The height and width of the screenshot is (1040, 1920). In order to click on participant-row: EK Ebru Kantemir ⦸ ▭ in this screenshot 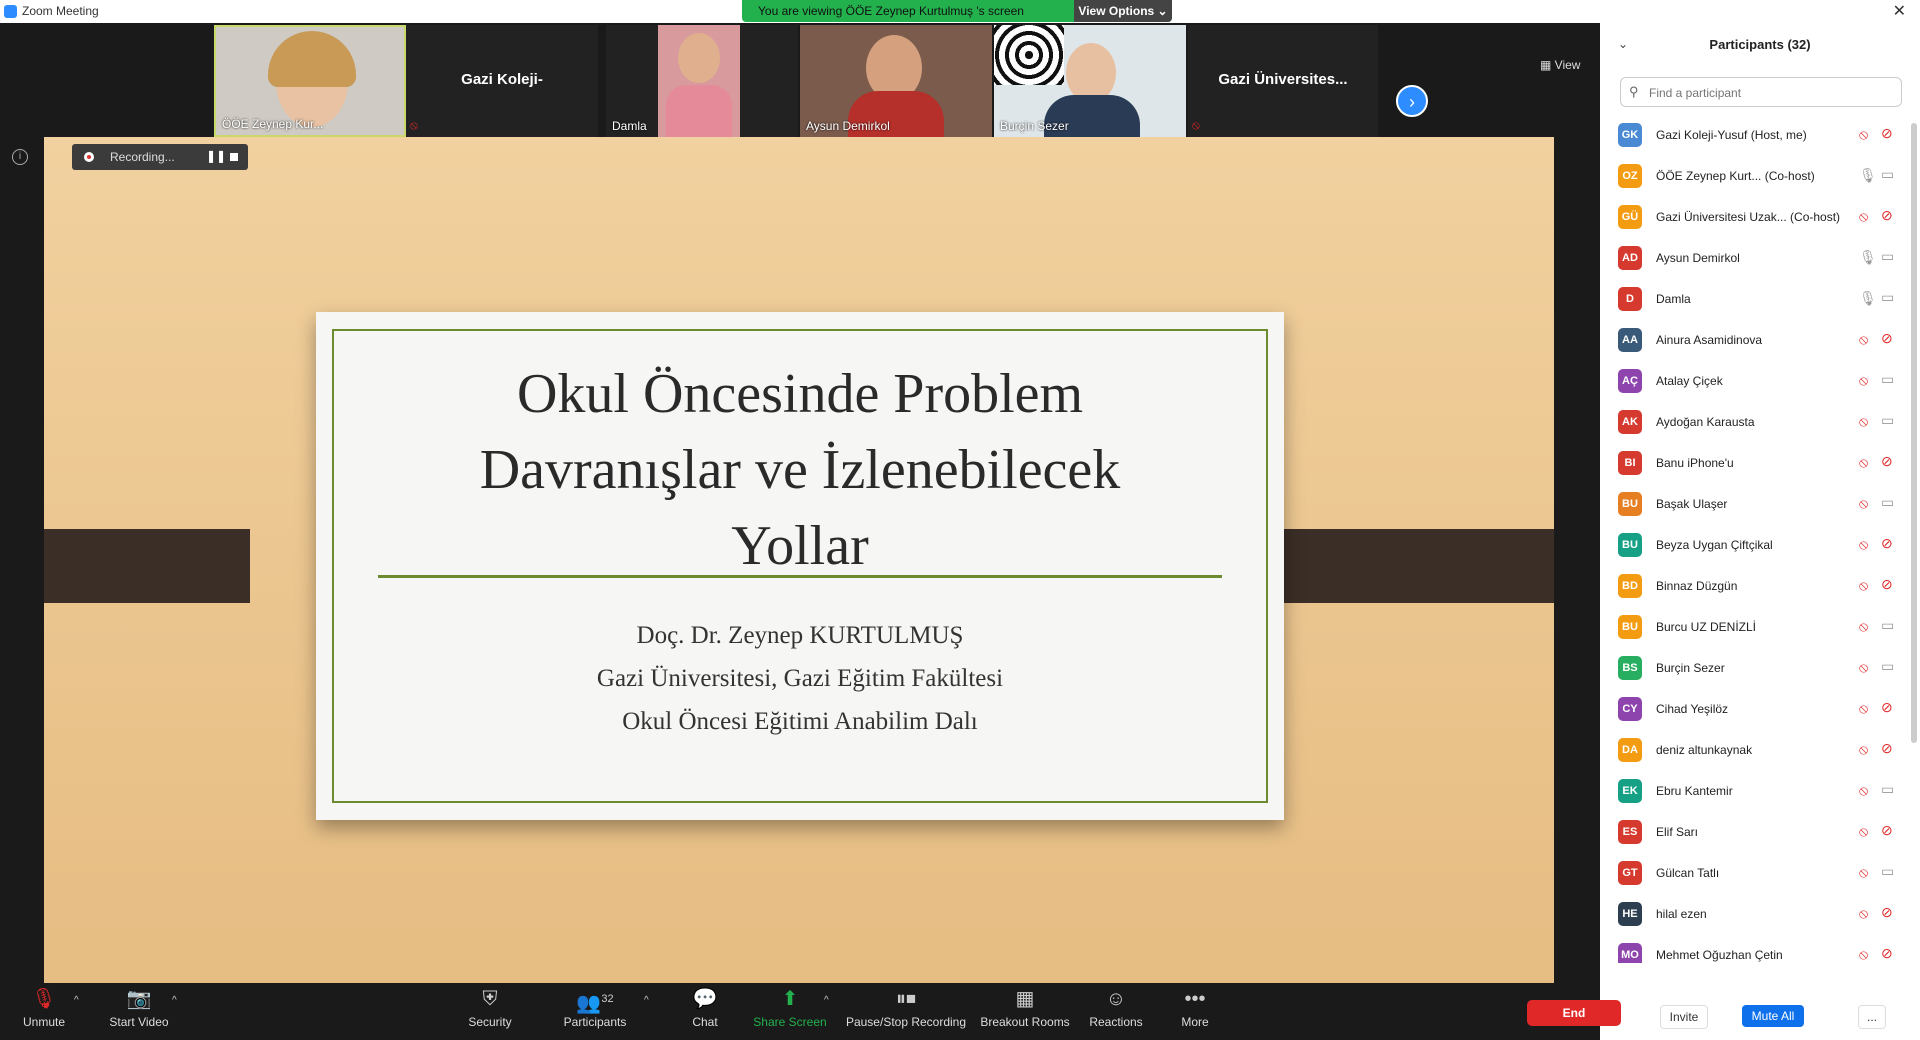, I will do `click(1756, 791)`.